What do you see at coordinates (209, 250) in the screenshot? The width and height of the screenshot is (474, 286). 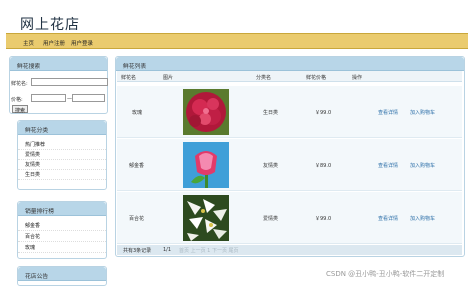 I see `page-links: 首页 上一页 1 下一页 尾页` at bounding box center [209, 250].